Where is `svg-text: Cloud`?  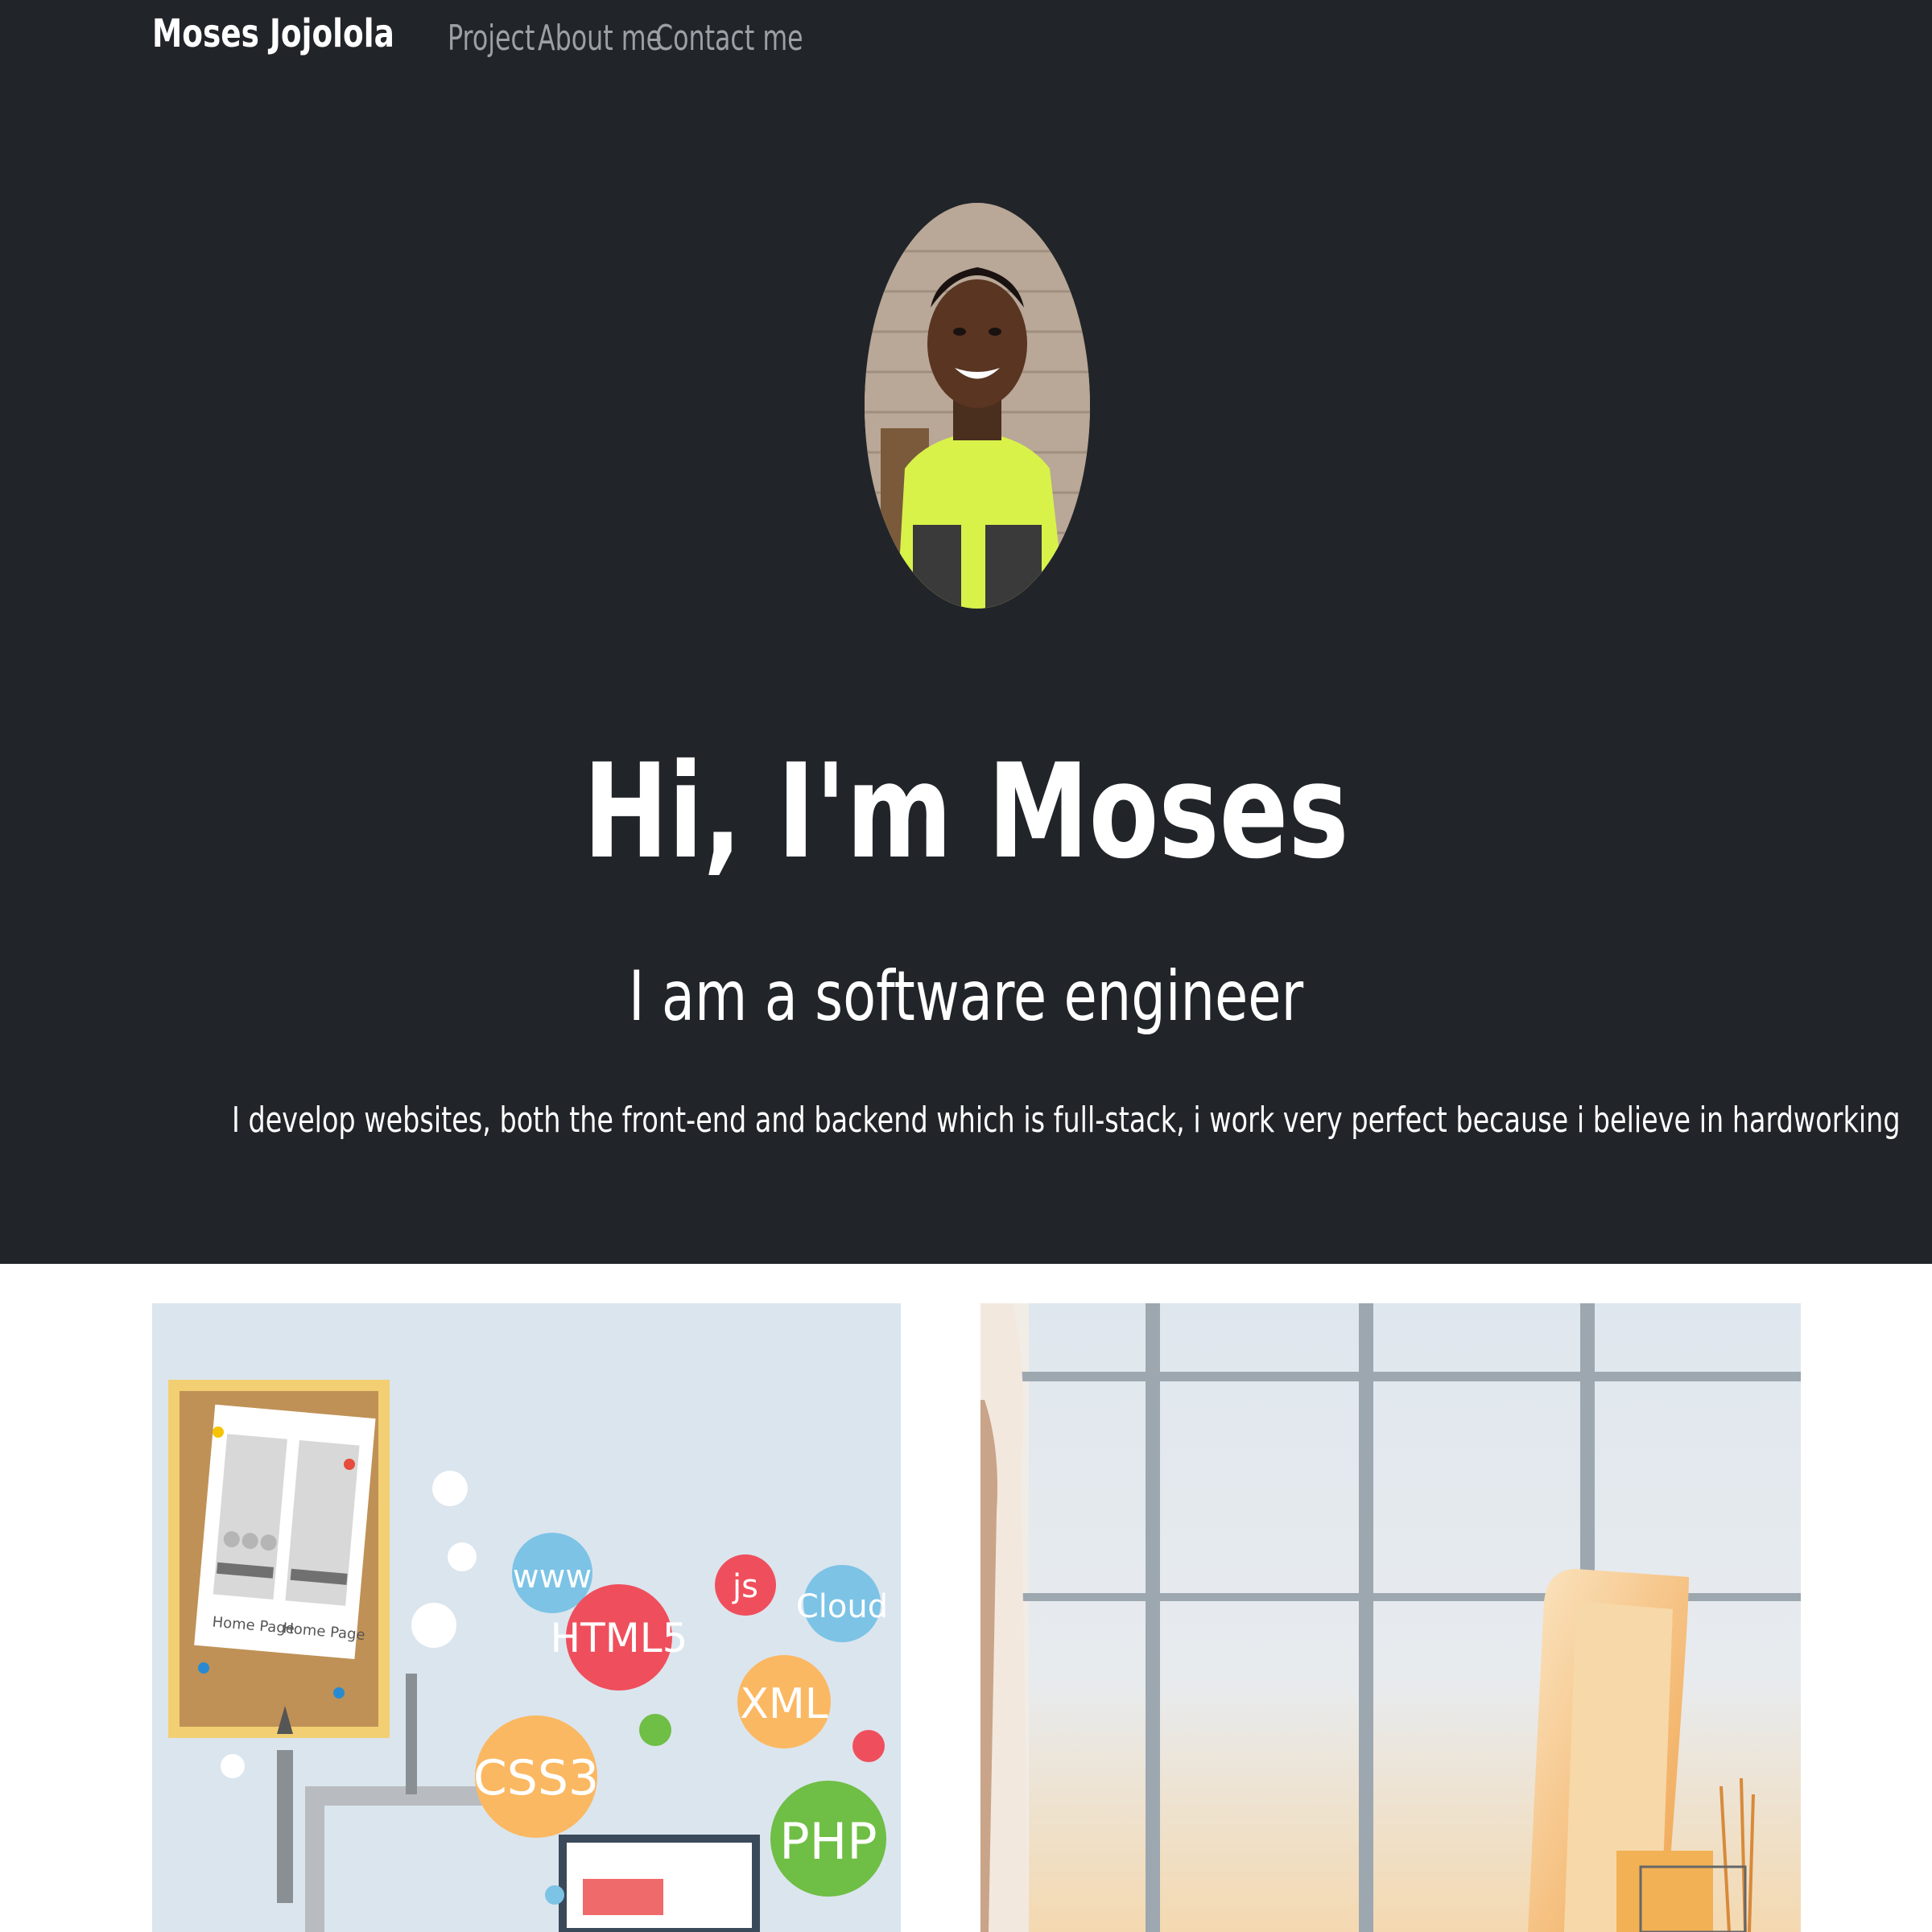 svg-text: Cloud is located at coordinates (842, 1606).